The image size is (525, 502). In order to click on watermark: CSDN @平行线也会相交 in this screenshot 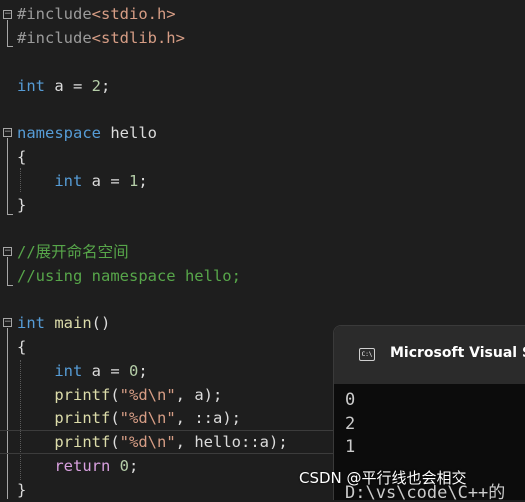, I will do `click(383, 478)`.